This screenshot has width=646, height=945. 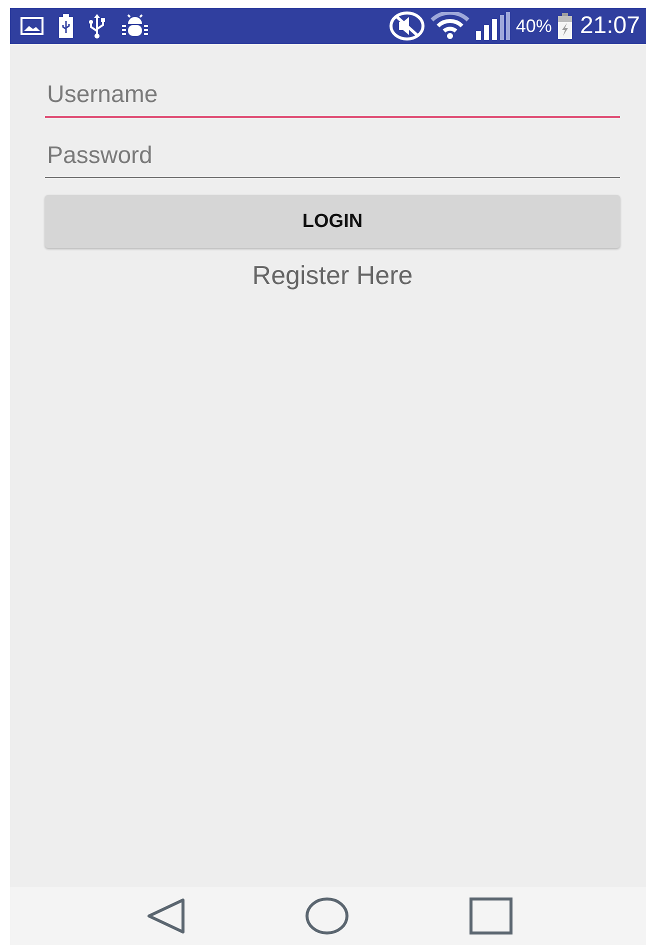 What do you see at coordinates (332, 275) in the screenshot?
I see `register-link: Register Here` at bounding box center [332, 275].